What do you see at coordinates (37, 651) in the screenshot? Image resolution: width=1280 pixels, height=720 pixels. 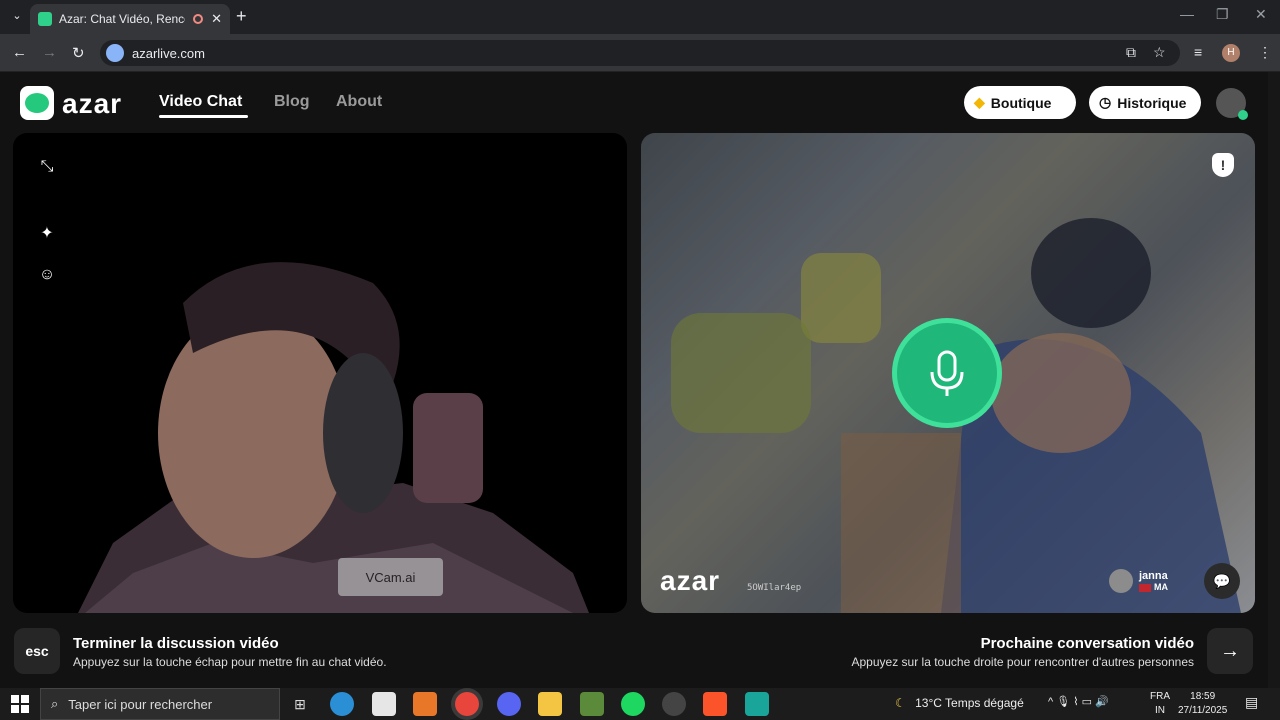 I see `esc-key-button: esc` at bounding box center [37, 651].